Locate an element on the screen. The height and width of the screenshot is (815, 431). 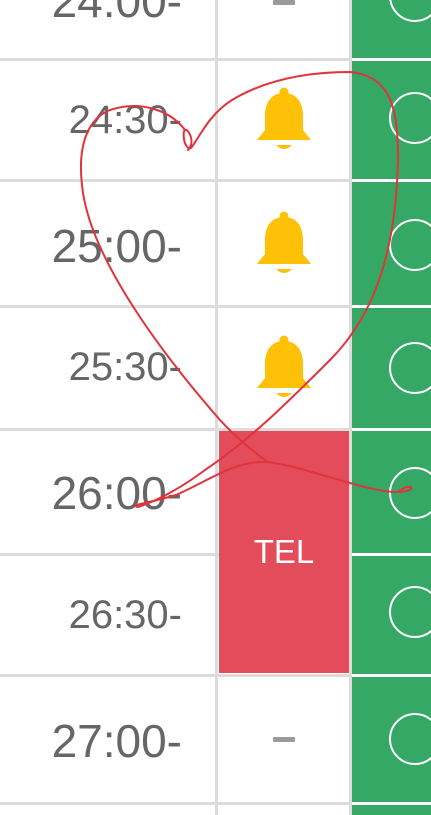
time-label-2700: 27:00- is located at coordinates (116, 741).